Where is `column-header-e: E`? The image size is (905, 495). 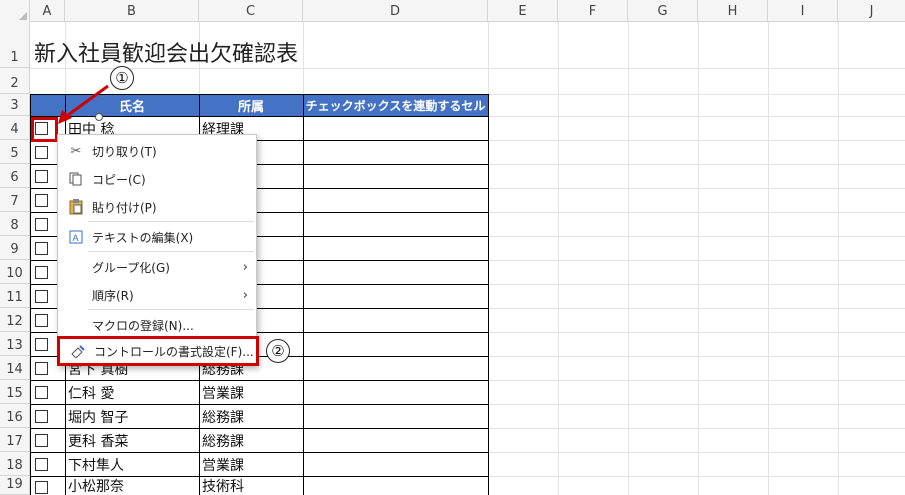
column-header-e: E is located at coordinates (523, 11).